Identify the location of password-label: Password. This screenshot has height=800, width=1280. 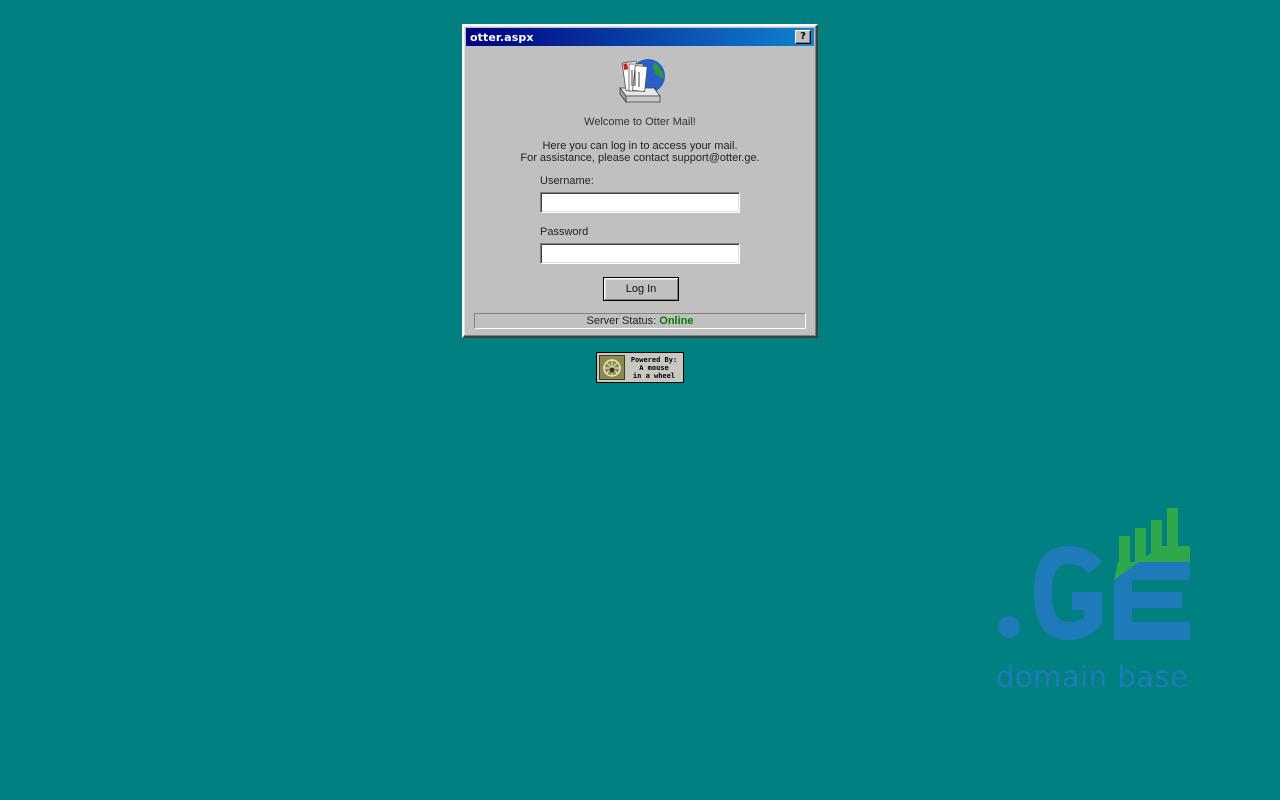
(564, 232).